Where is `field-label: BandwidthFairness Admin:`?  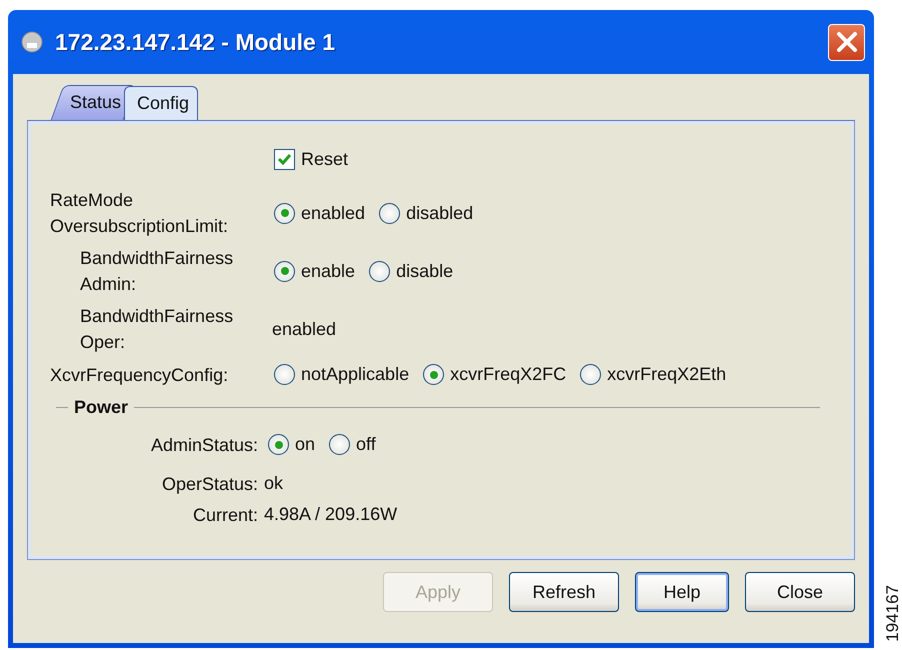 field-label: BandwidthFairness Admin: is located at coordinates (156, 271).